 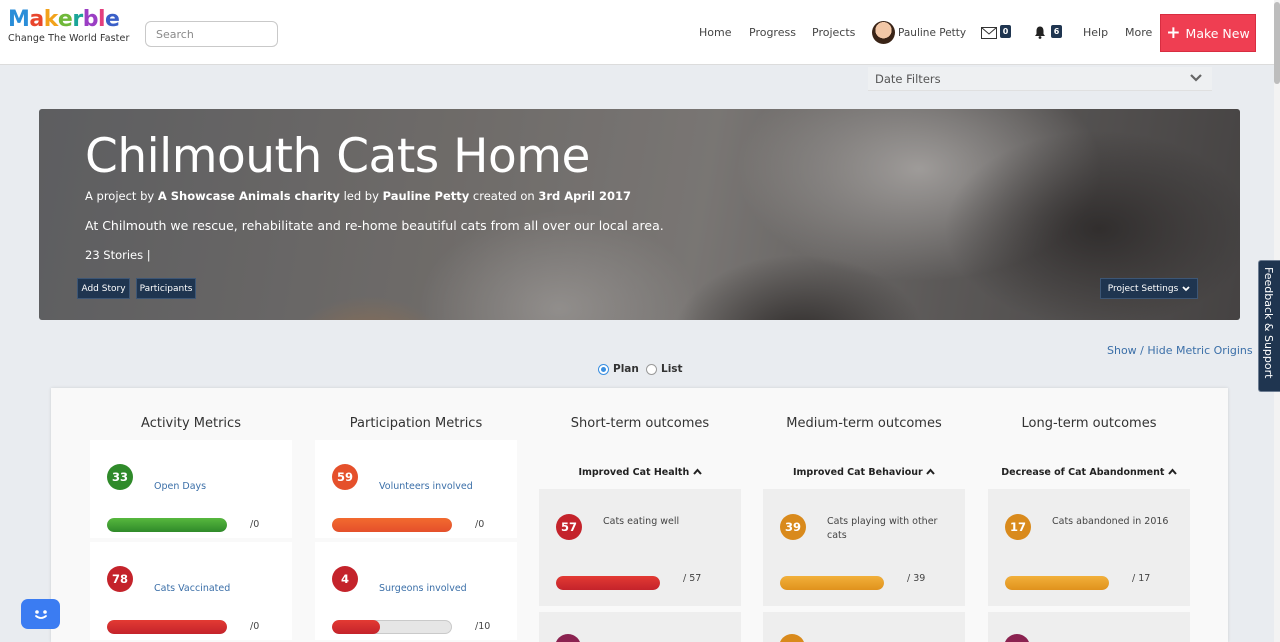 What do you see at coordinates (864, 472) in the screenshot?
I see `subheader-improved-cat-behaviour: Improved Cat Behaviour` at bounding box center [864, 472].